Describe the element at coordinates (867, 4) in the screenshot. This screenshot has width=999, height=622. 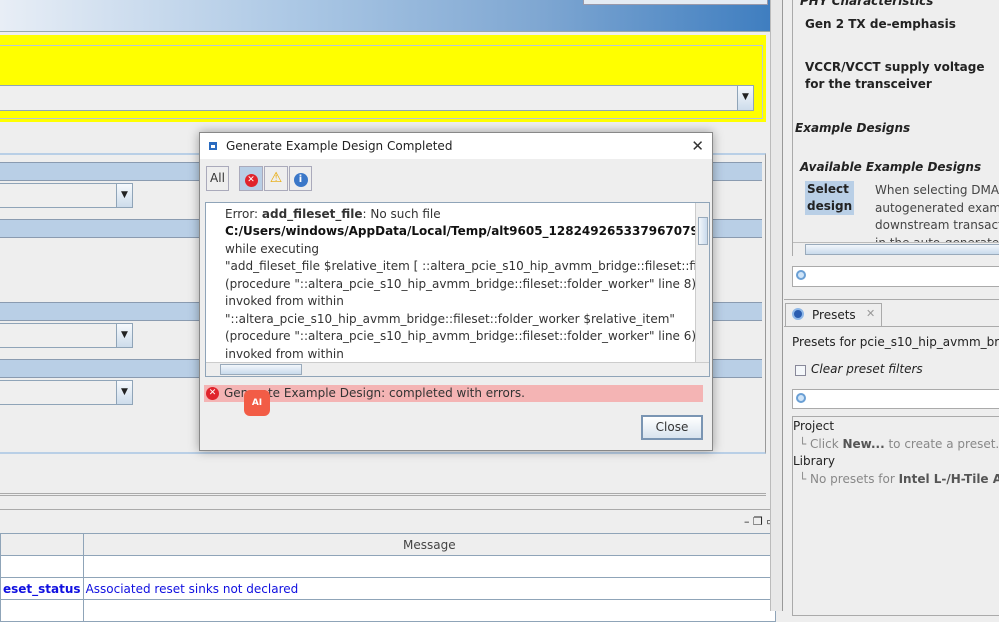
I see `section-title: PHY Characteristics` at that location.